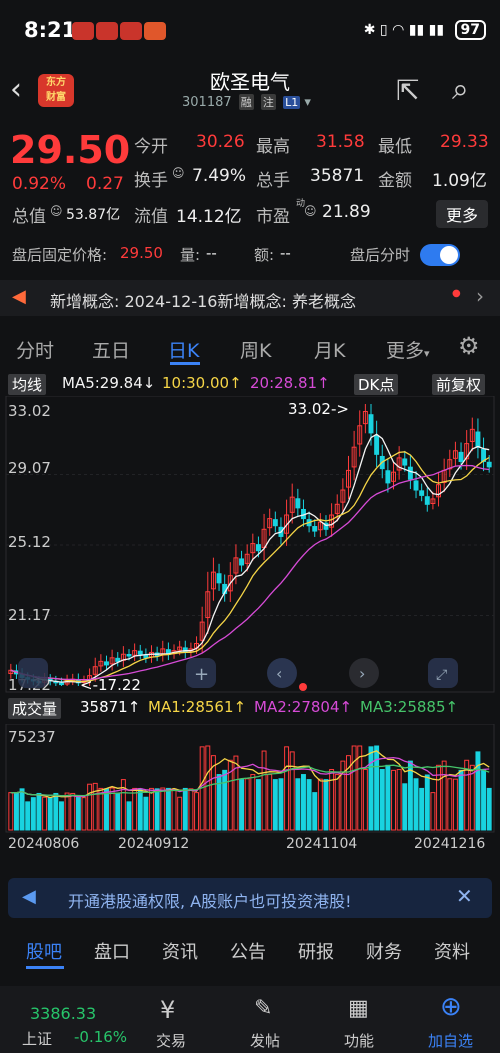 The height and width of the screenshot is (1053, 500). Describe the element at coordinates (307, 102) in the screenshot. I see `dropdown-icon: ▾` at that location.